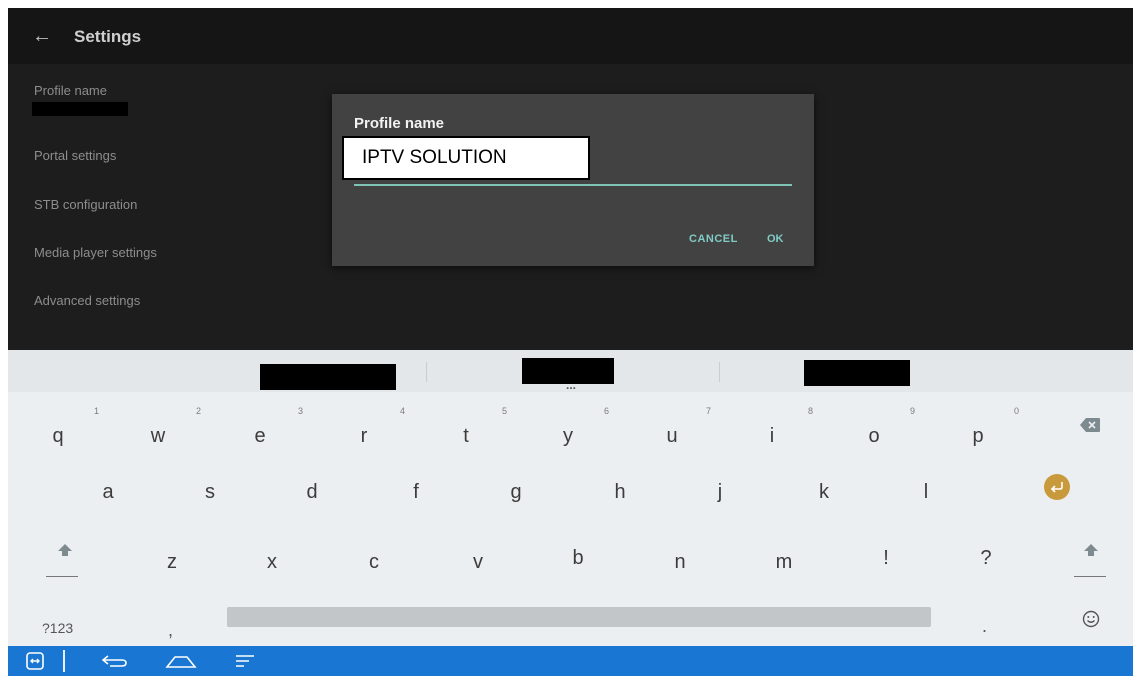 This screenshot has width=1133, height=676. What do you see at coordinates (720, 492) in the screenshot?
I see `key-j: j` at bounding box center [720, 492].